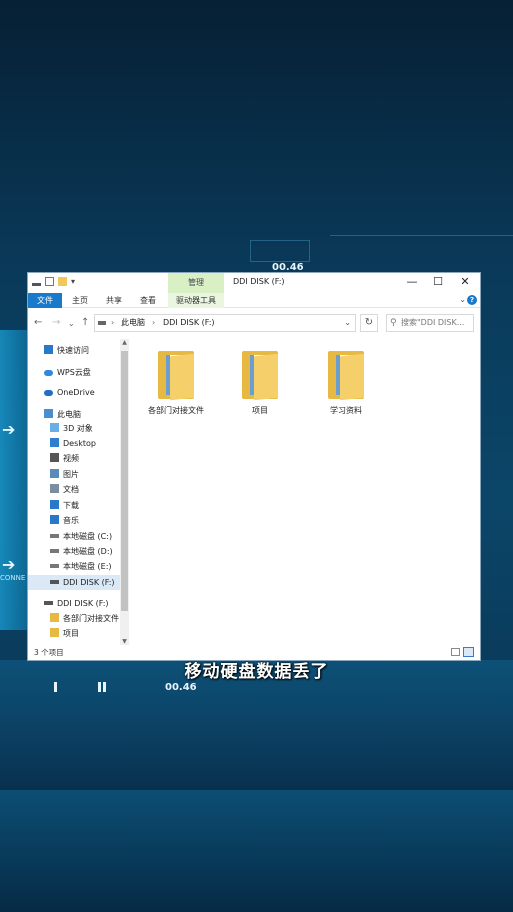 This screenshot has height=912, width=513. I want to click on sidebar-item: 各部门对接文件, so click(84, 618).